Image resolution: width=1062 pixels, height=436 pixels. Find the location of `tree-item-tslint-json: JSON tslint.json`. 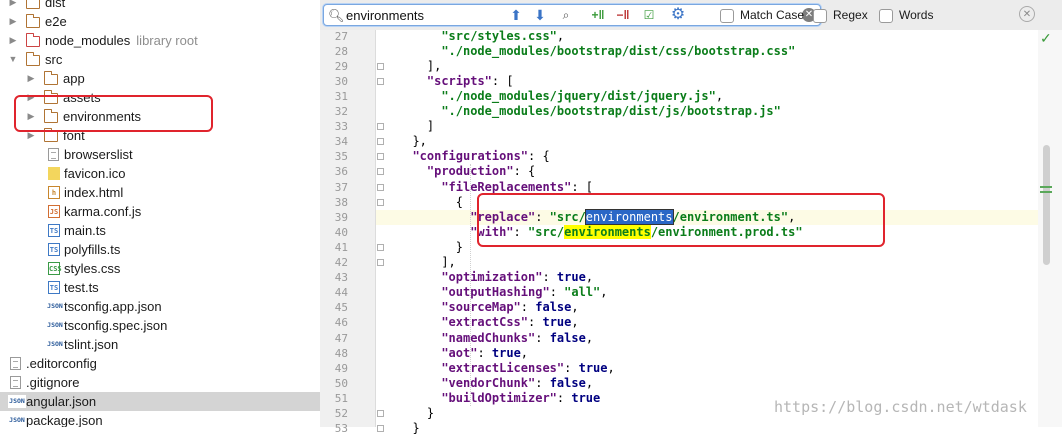

tree-item-tslint-json: JSON tslint.json is located at coordinates (160, 344).